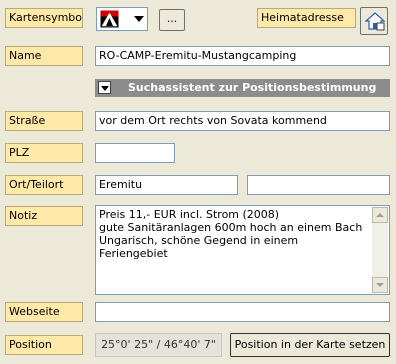  I want to click on ort-label: Ort/Teilort, so click(44, 185).